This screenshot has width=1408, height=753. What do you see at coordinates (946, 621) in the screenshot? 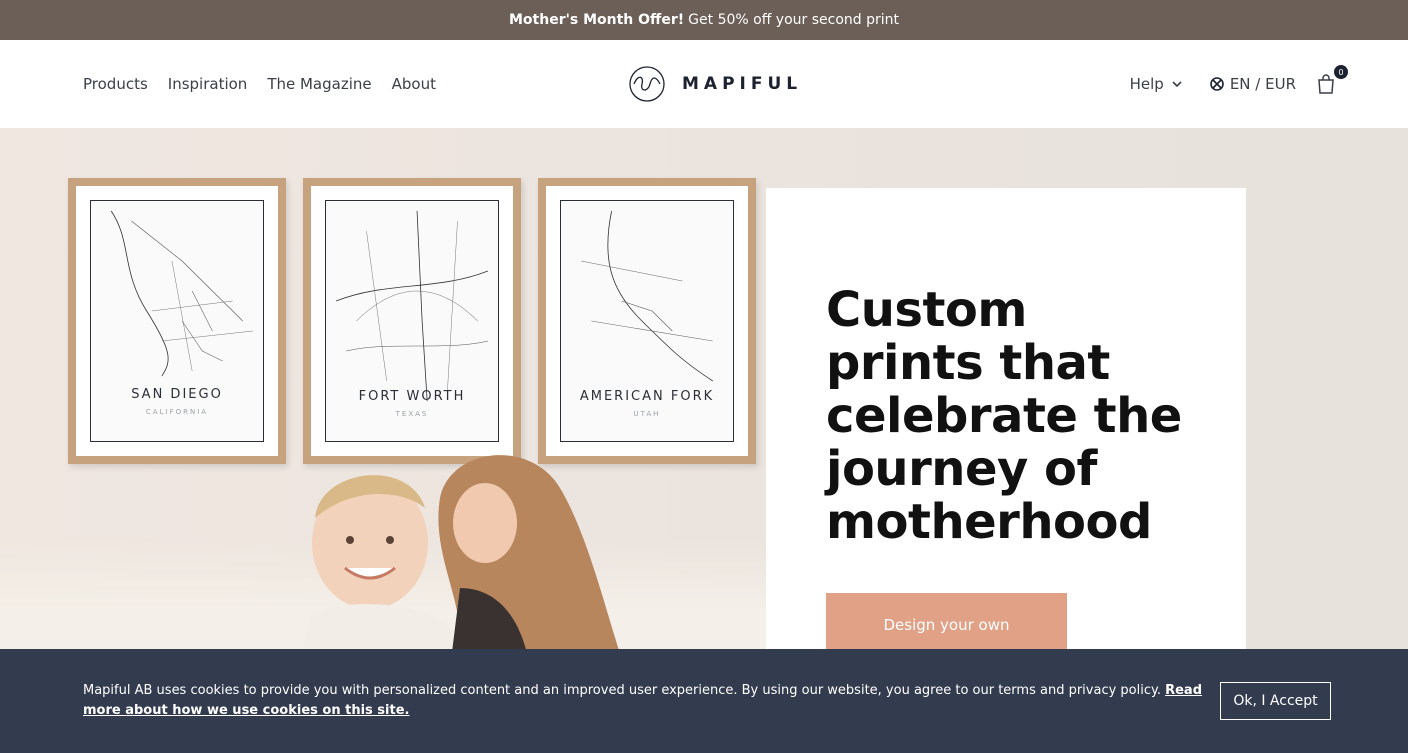
I see `design-your-own-button: Design your own` at bounding box center [946, 621].